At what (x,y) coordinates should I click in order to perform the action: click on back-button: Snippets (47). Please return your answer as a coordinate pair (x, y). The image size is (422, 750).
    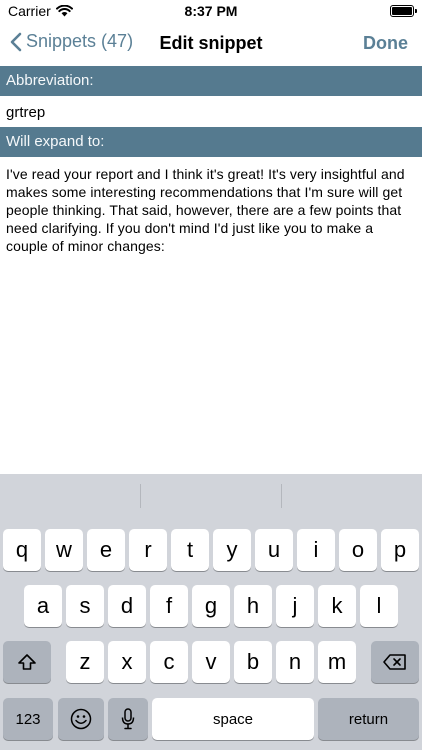
    Looking at the image, I should click on (71, 41).